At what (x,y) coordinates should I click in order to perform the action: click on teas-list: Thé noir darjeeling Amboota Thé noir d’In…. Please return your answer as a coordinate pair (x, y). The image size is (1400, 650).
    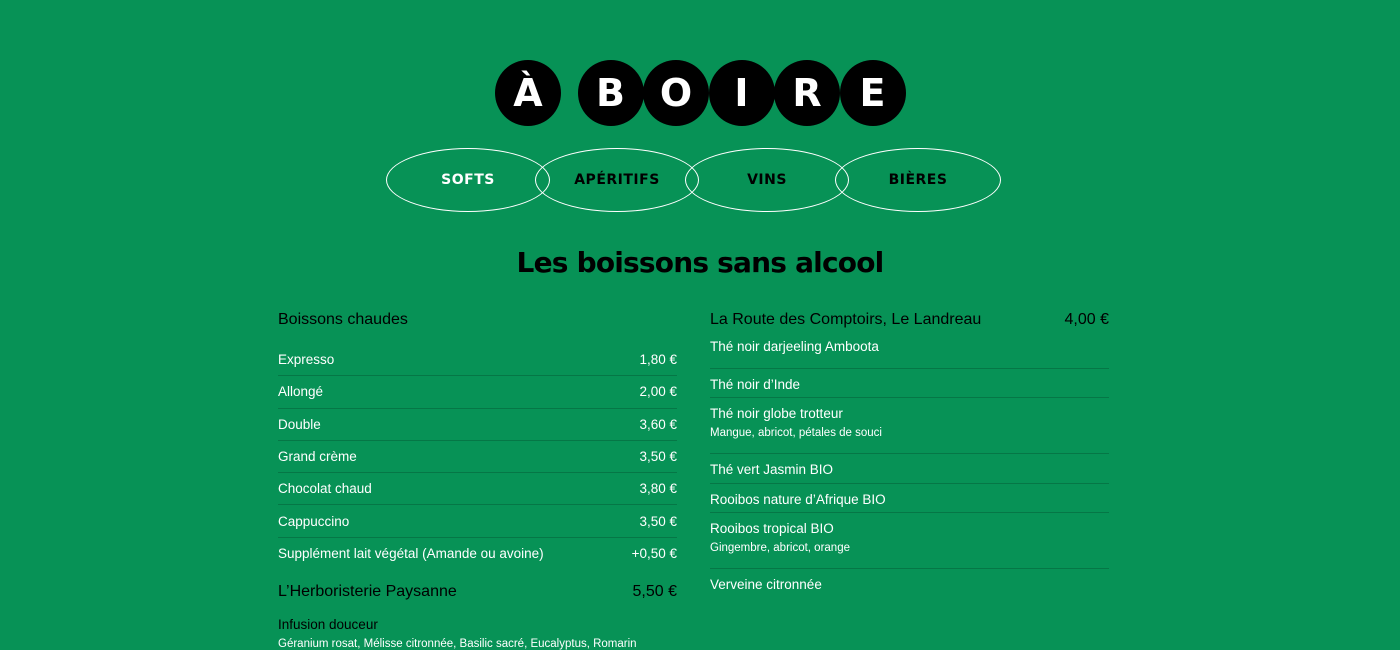
    Looking at the image, I should click on (909, 469).